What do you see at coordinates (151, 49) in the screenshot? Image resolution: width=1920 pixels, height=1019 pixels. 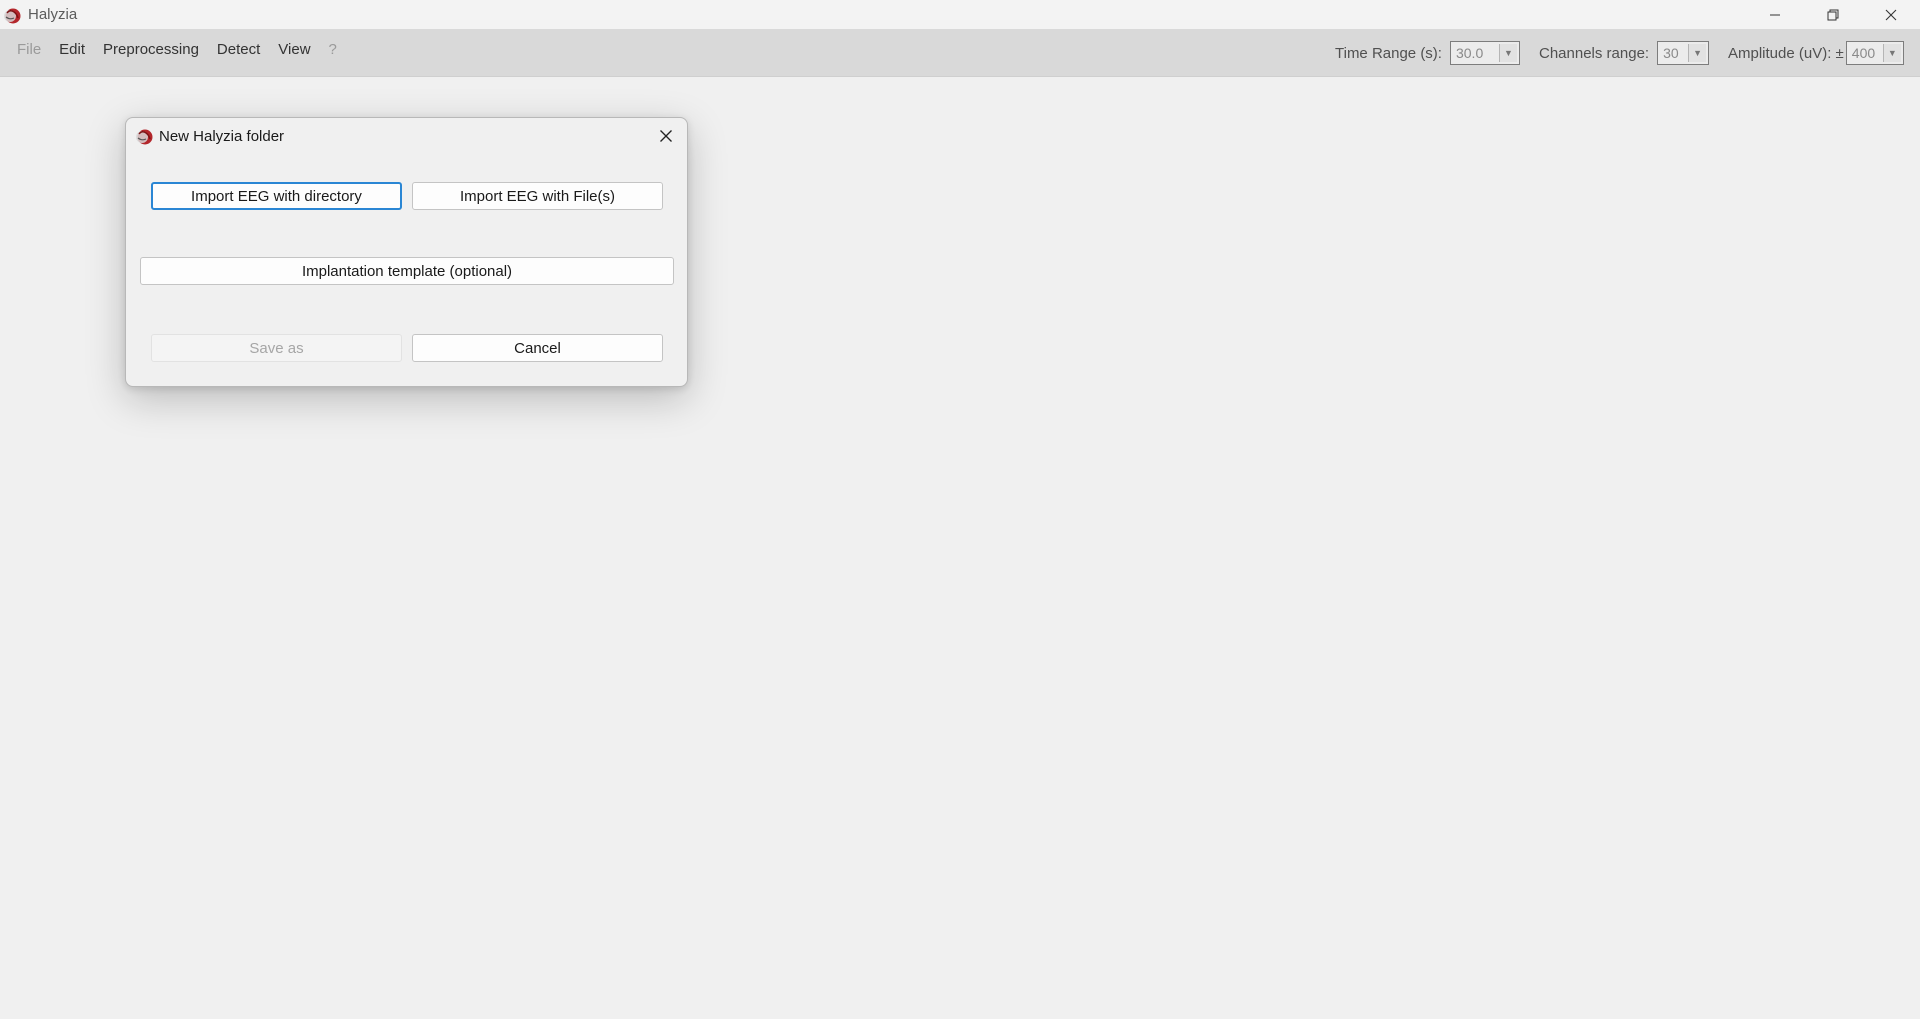 I see `menu-preprocessing: Preprocessing` at bounding box center [151, 49].